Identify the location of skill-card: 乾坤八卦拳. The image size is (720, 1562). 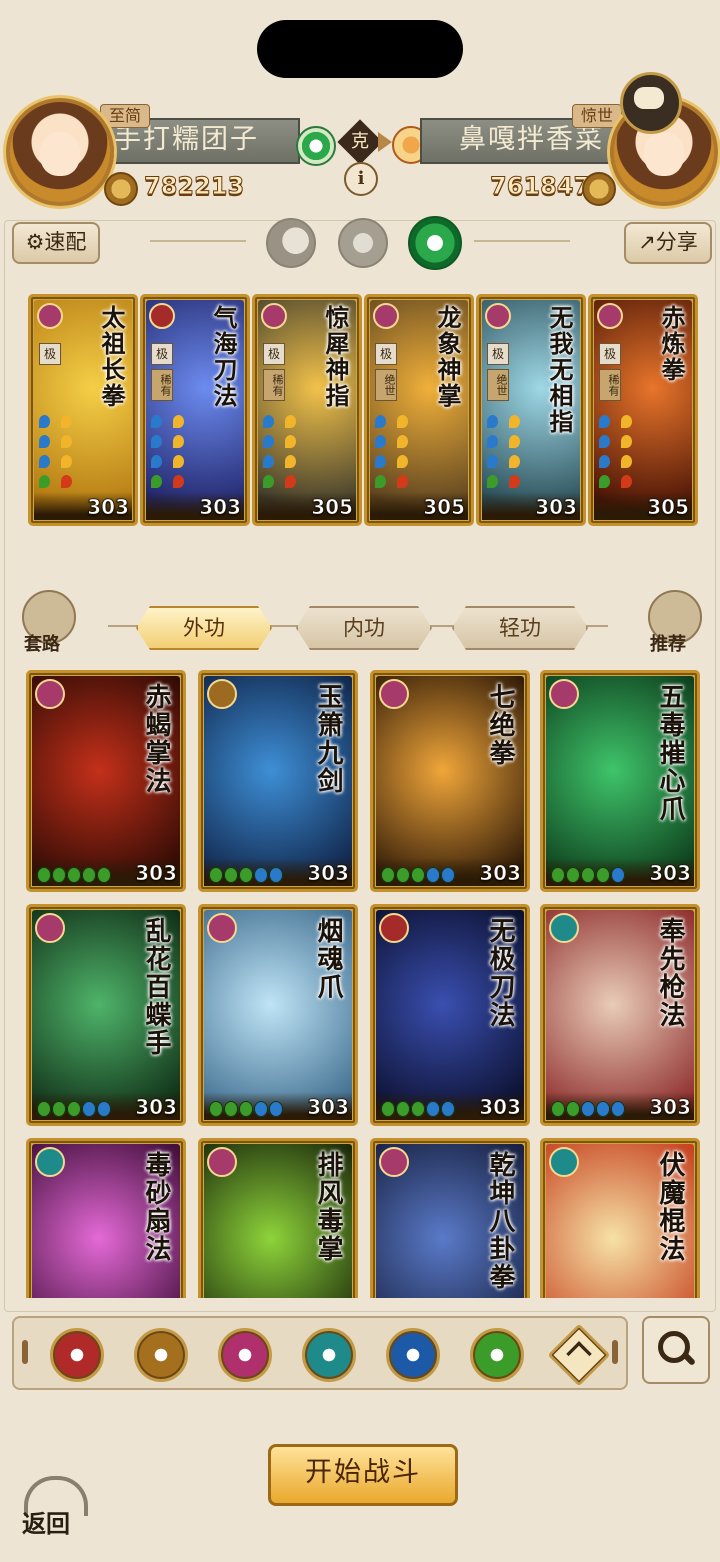
(450, 1218).